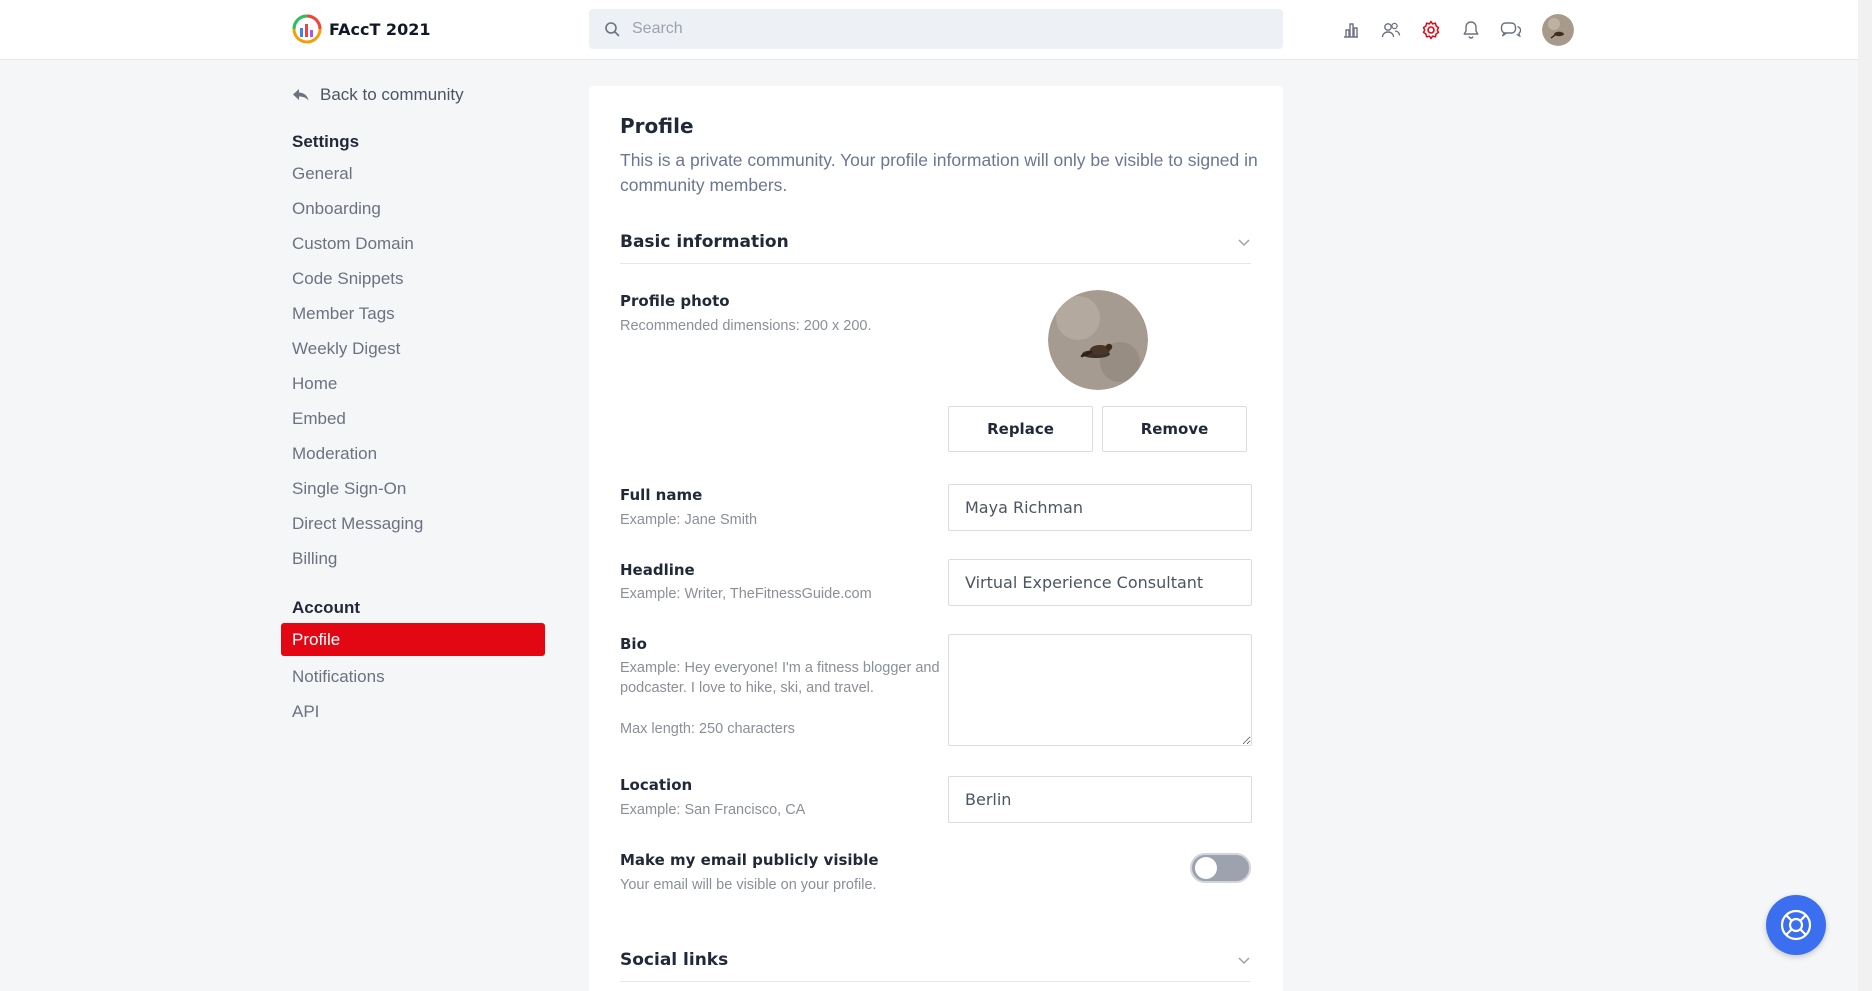 The image size is (1872, 991). Describe the element at coordinates (413, 278) in the screenshot. I see `sidebar-item-code-snippets: Code Snippets` at that location.